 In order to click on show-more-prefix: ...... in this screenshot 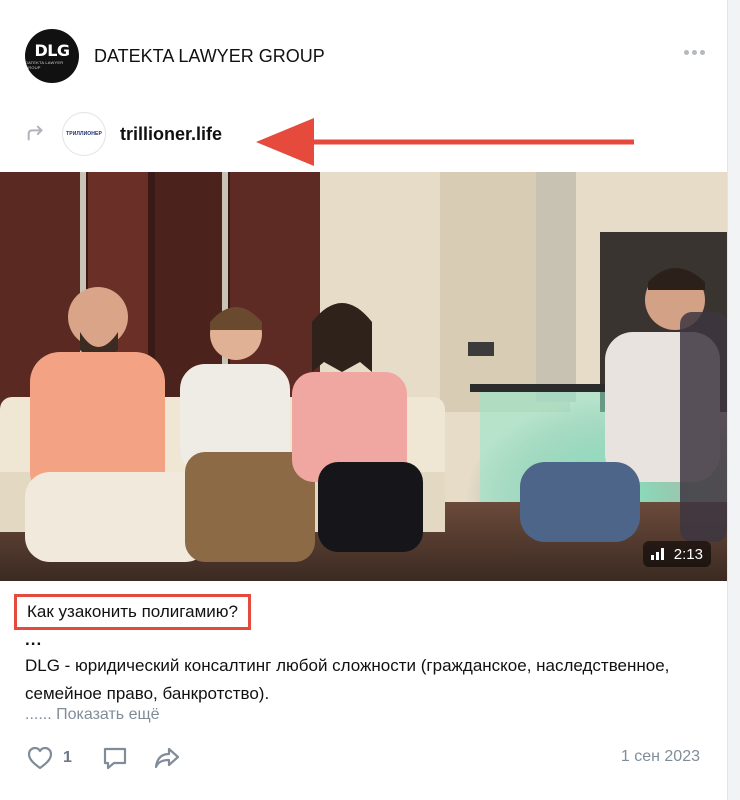, I will do `click(38, 714)`.